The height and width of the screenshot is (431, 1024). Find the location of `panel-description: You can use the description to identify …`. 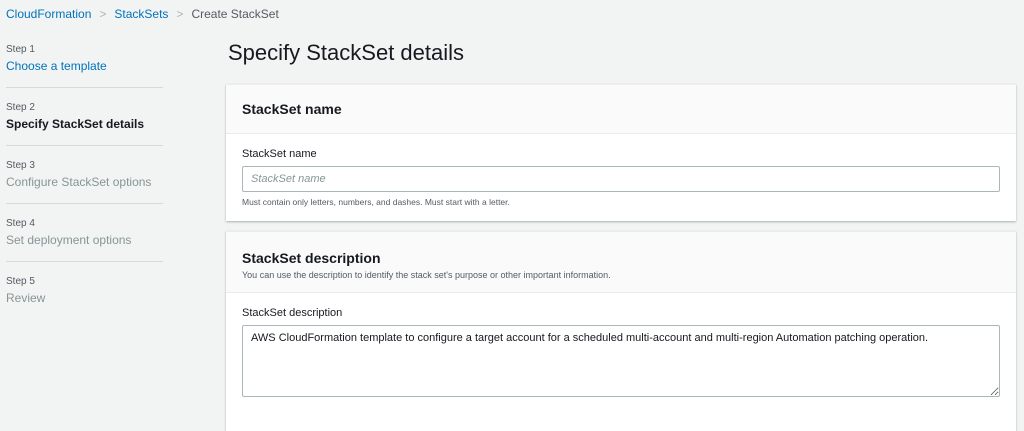

panel-description: You can use the description to identify … is located at coordinates (426, 275).